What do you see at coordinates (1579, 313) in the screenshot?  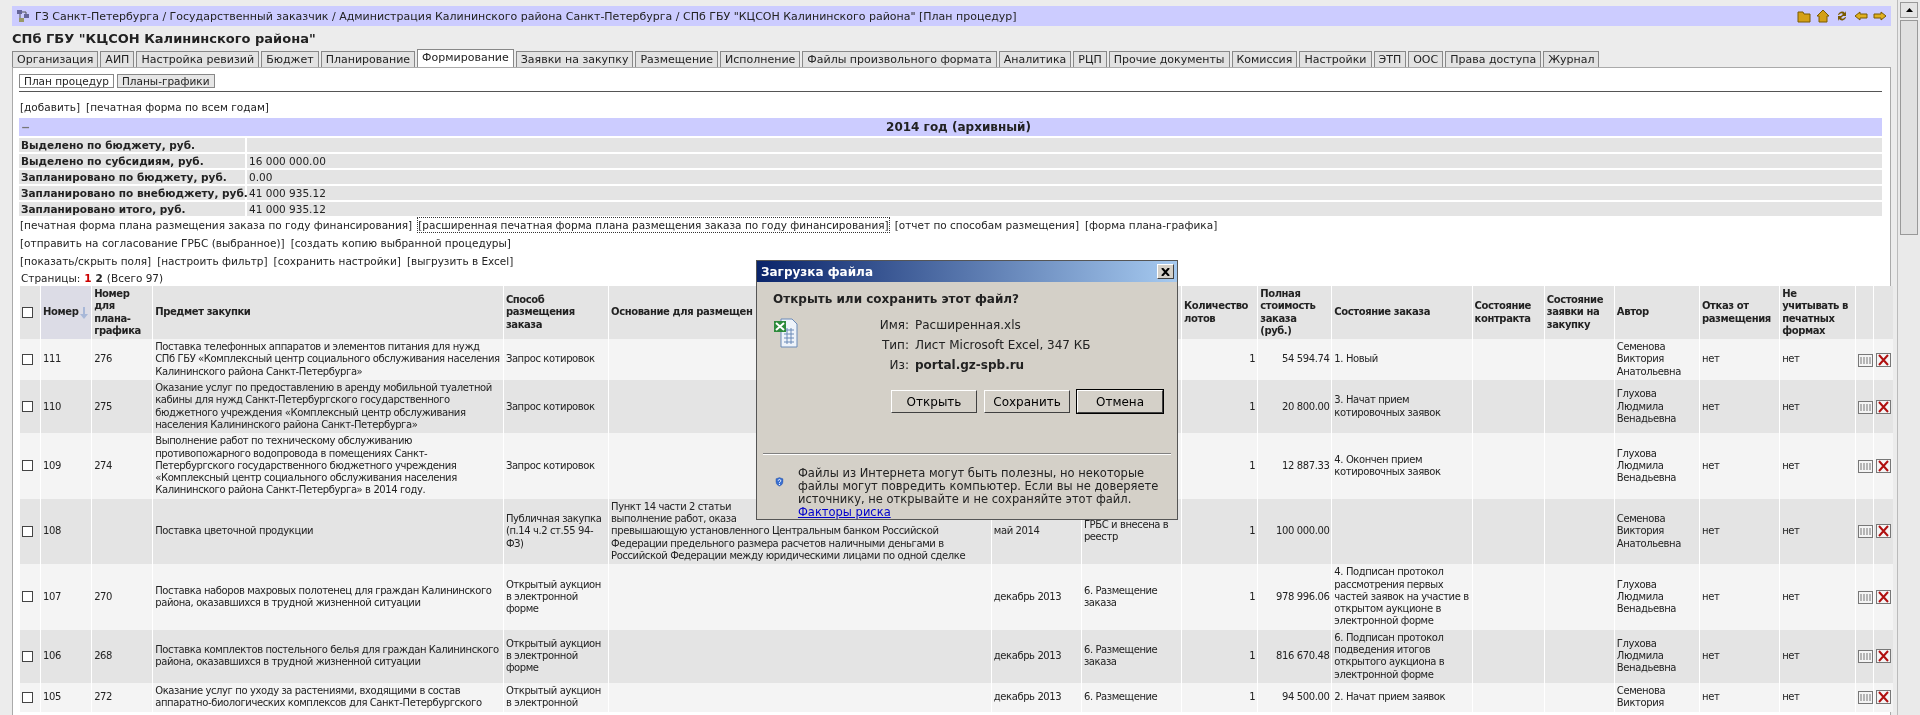 I see `column-header: Состояние заявки на закупку` at bounding box center [1579, 313].